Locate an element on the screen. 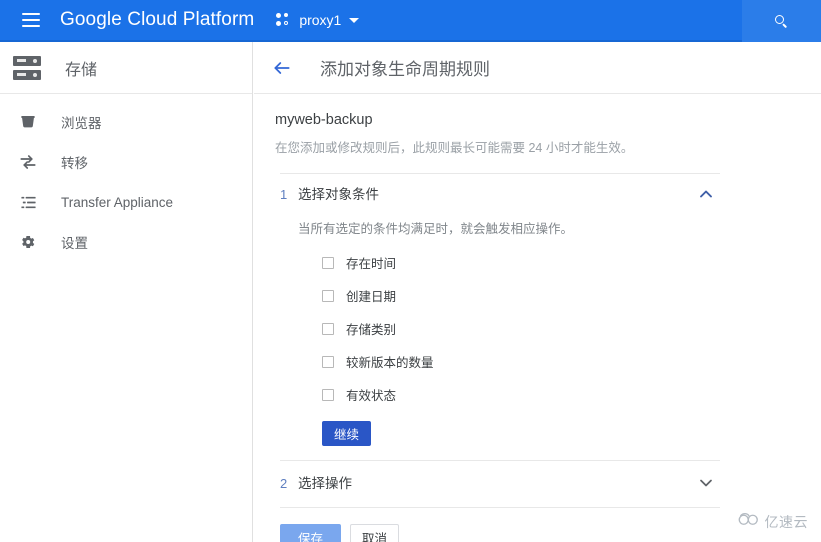 This screenshot has width=821, height=542. checkbox-row-created-before: 创建日期 is located at coordinates (509, 295).